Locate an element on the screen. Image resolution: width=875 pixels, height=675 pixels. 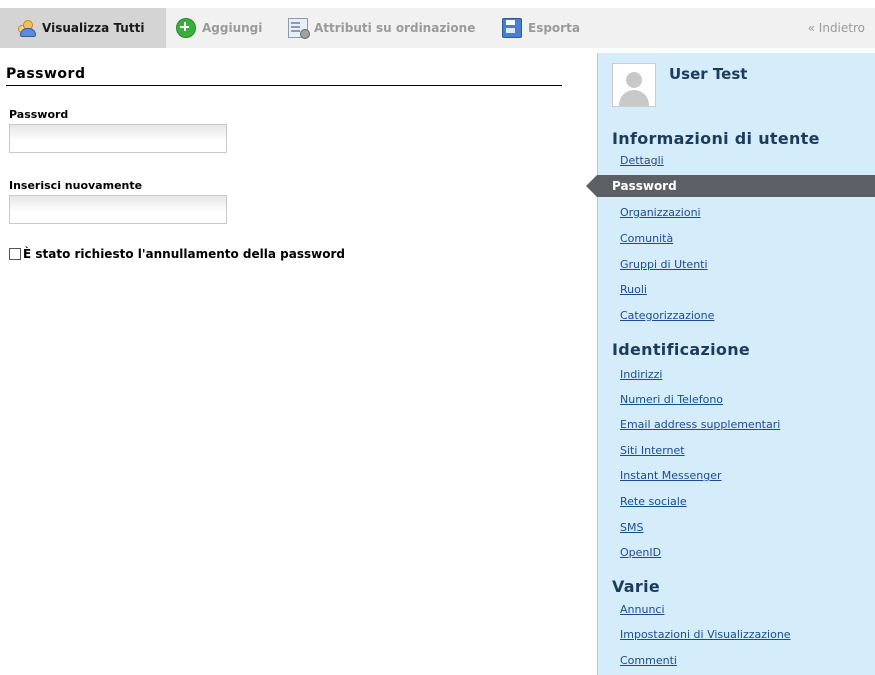
sidebar-item-openid: OpenID is located at coordinates (640, 552).